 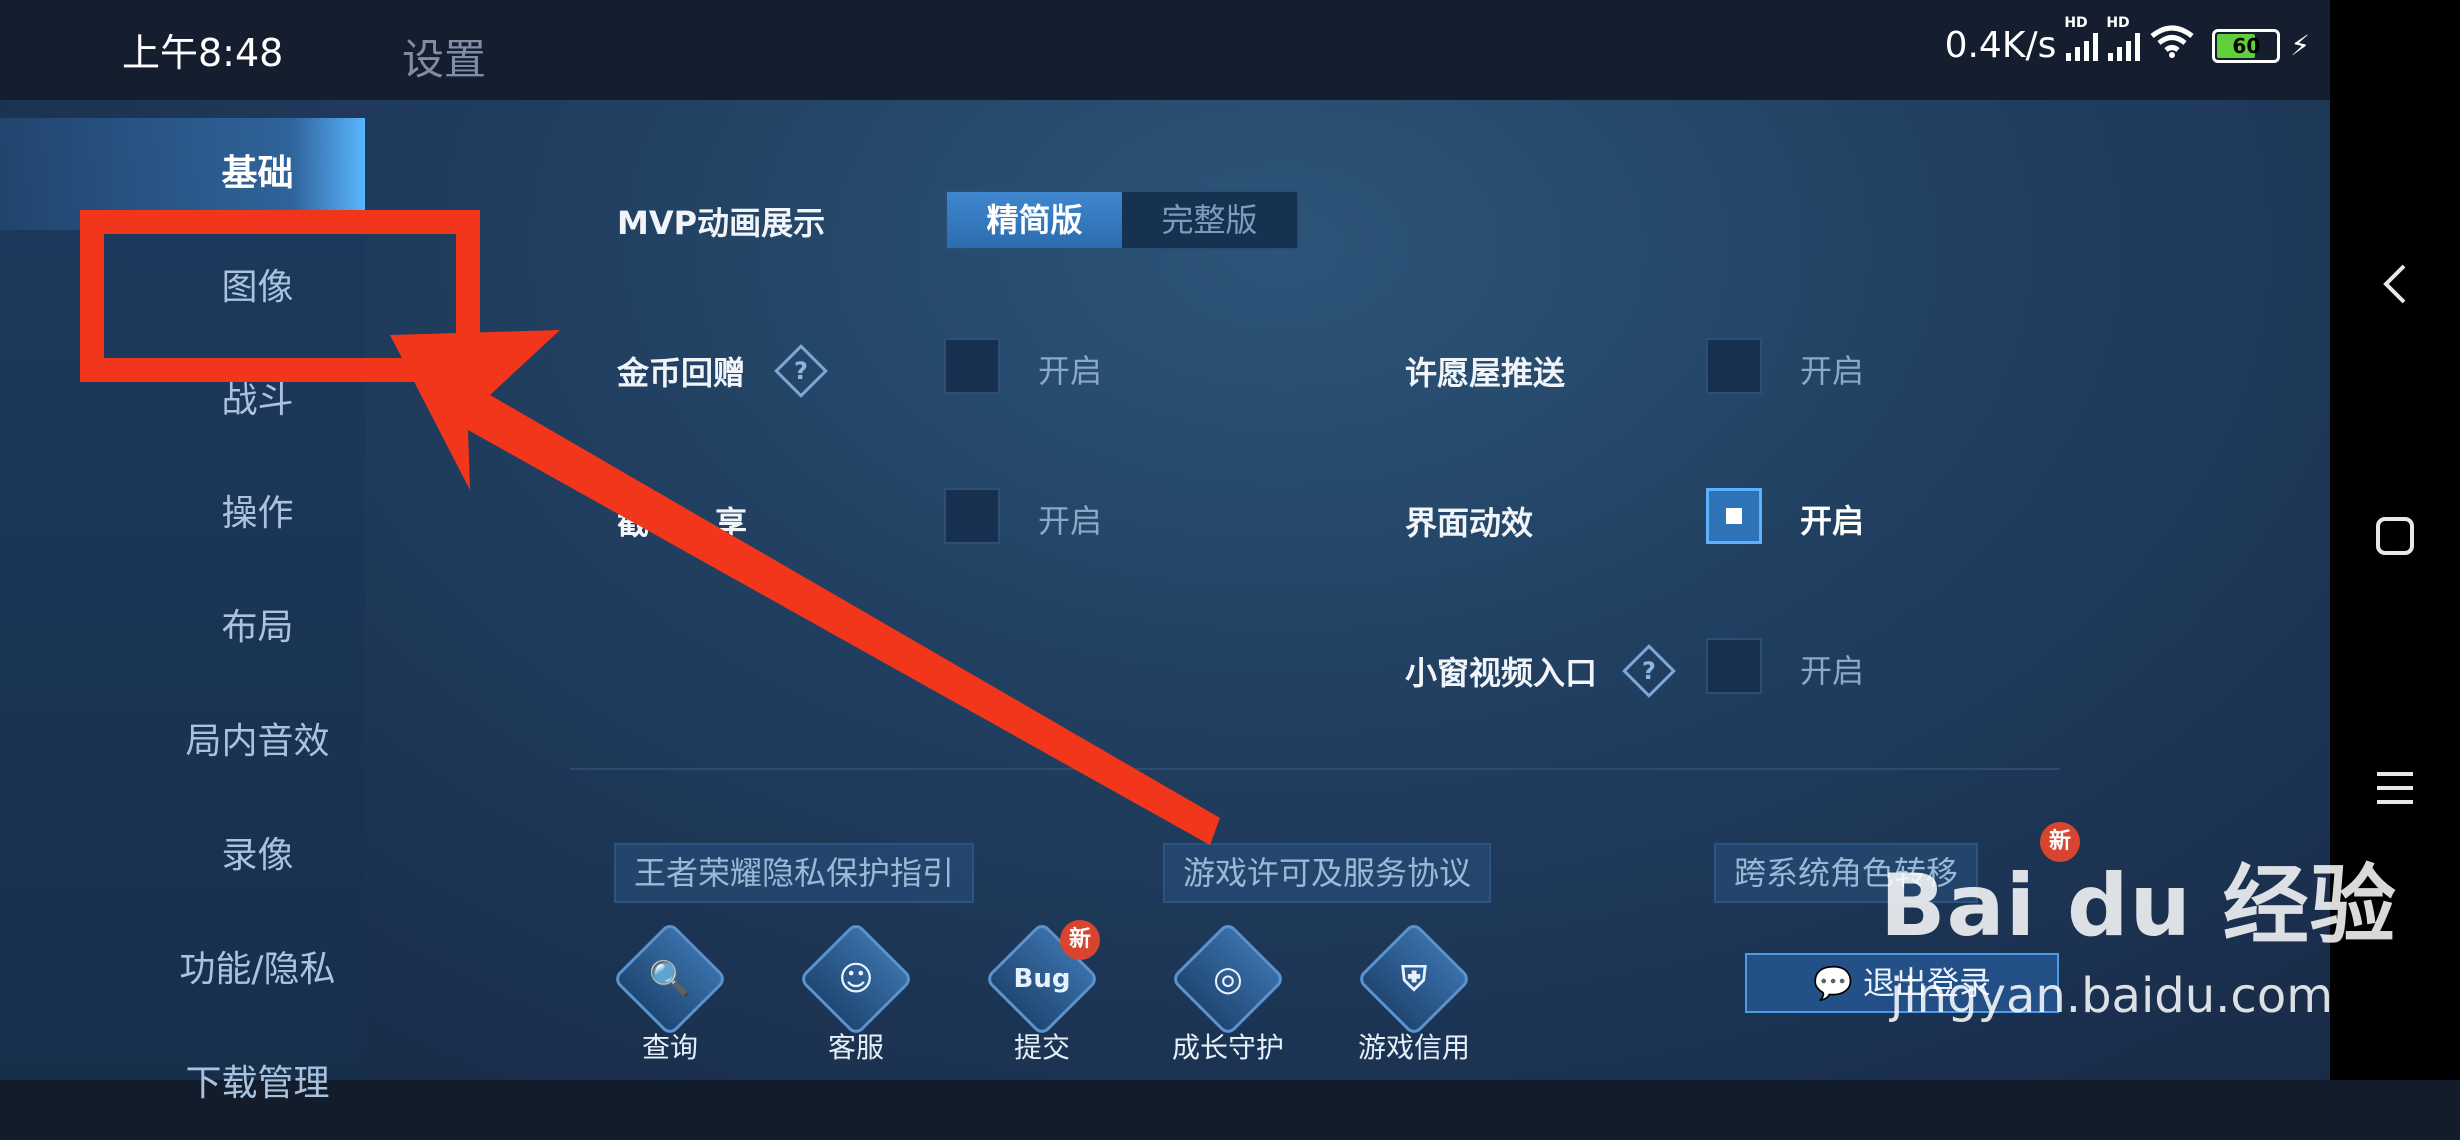 I want to click on battery-icon: 60, so click(x=2246, y=45).